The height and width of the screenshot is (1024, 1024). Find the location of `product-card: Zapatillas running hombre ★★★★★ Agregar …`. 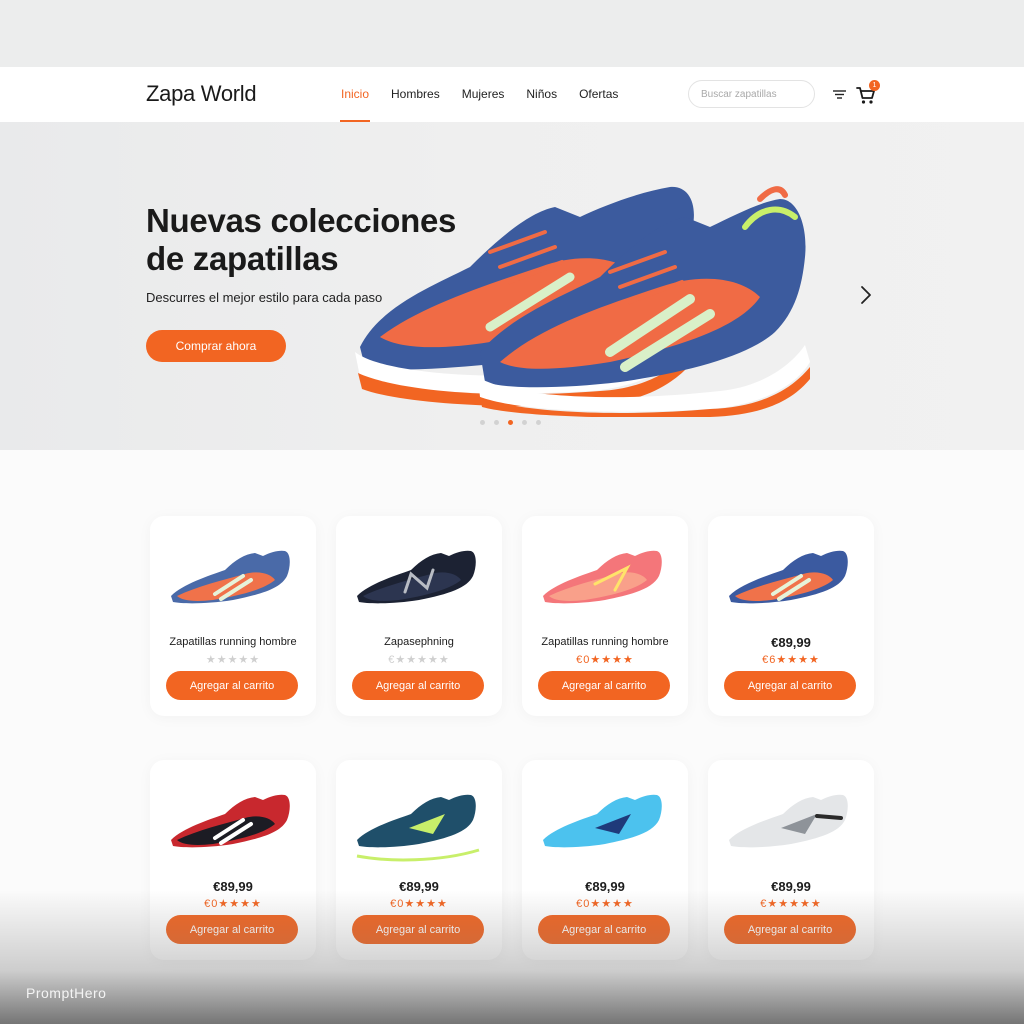

product-card: Zapatillas running hombre ★★★★★ Agregar … is located at coordinates (233, 616).